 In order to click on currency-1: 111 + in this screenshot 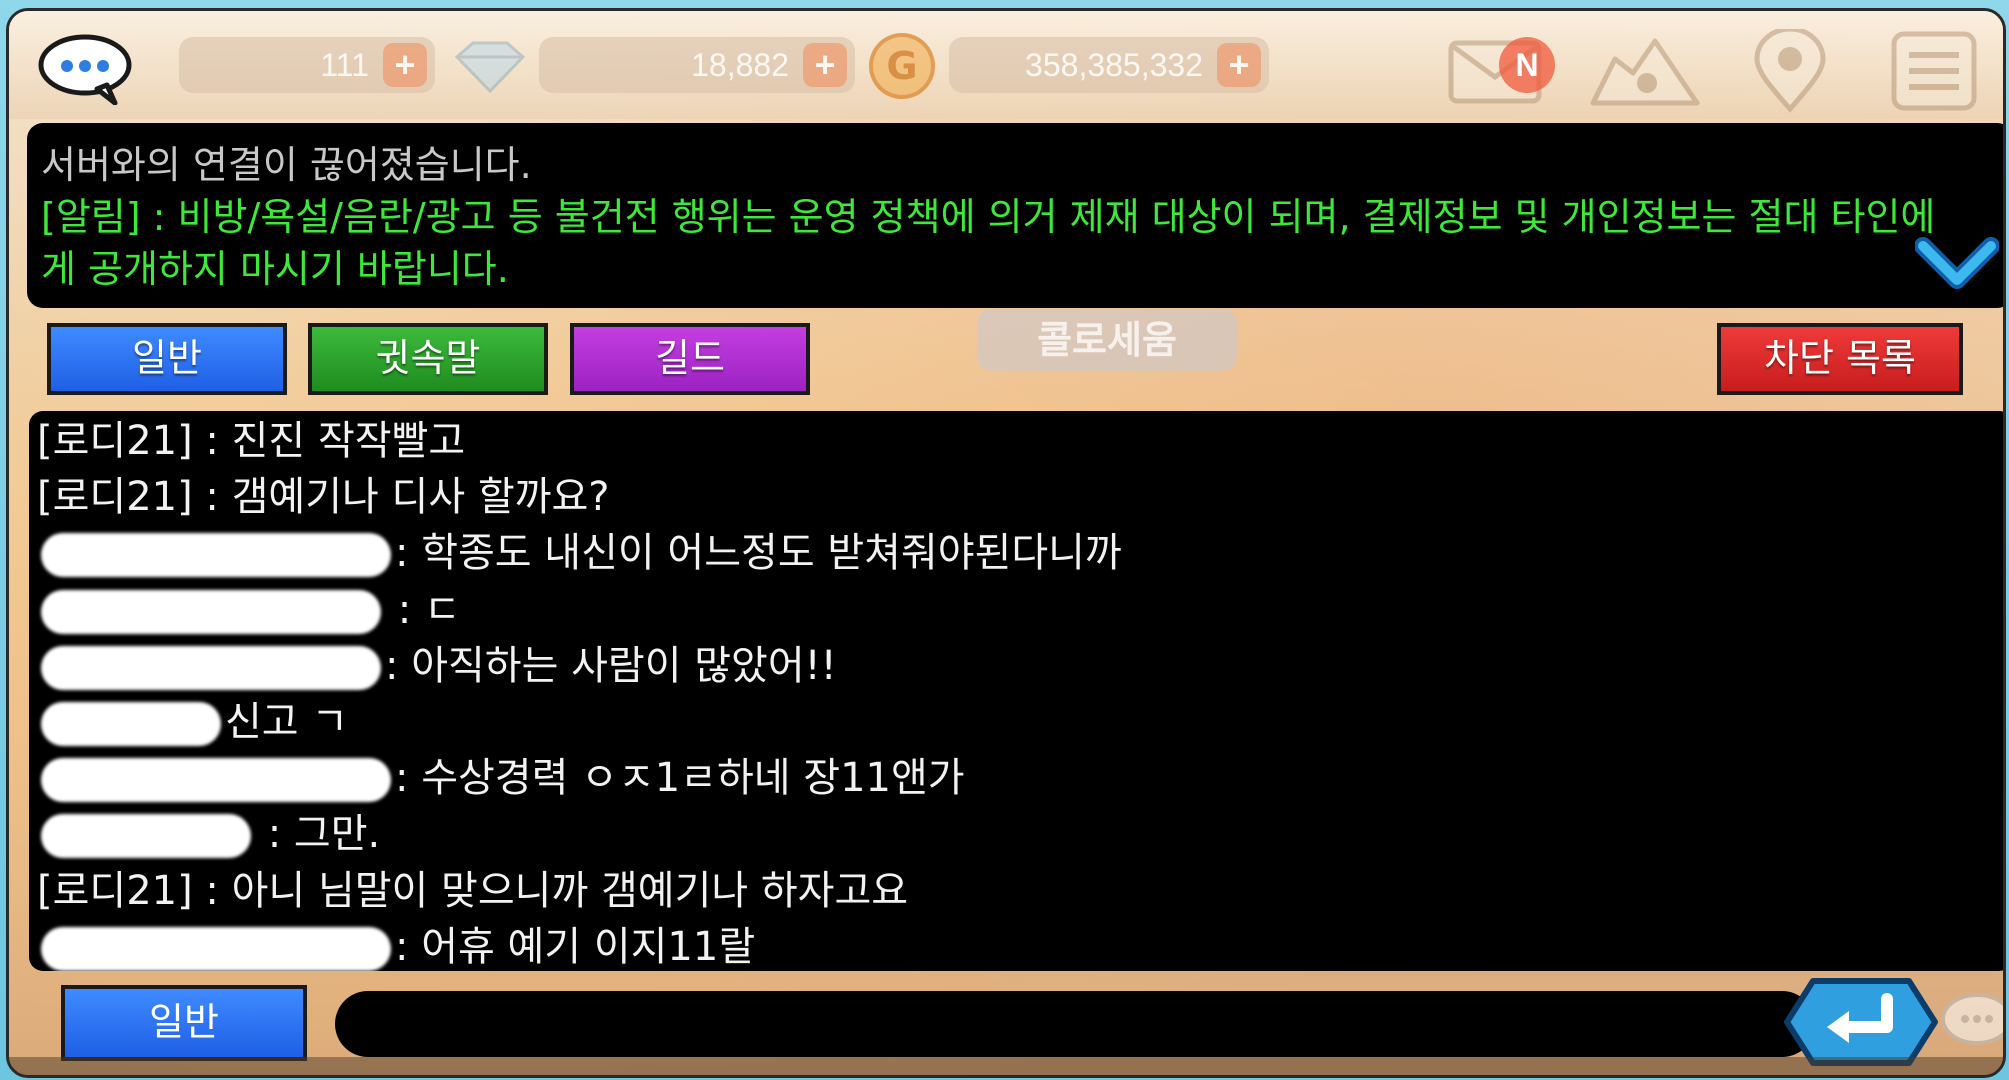, I will do `click(307, 65)`.